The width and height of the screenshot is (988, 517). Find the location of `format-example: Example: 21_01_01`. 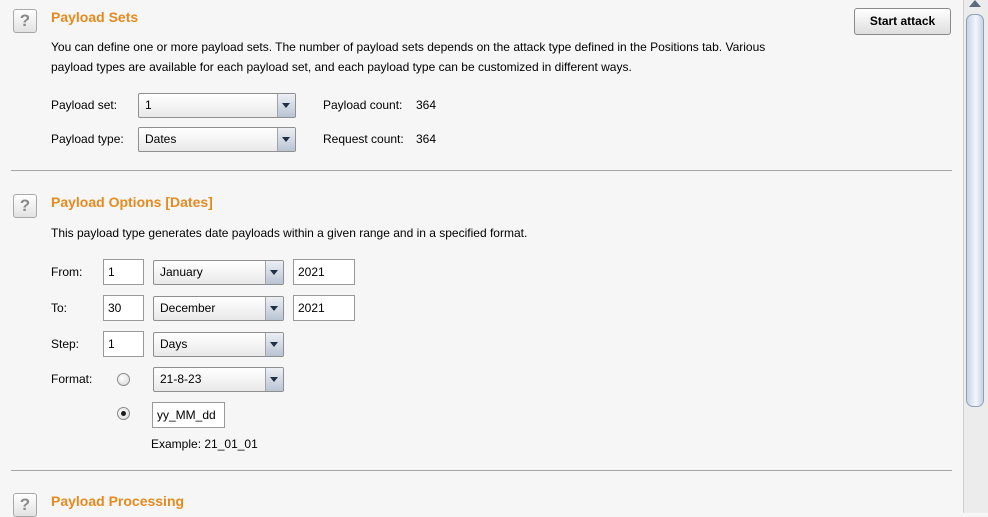

format-example: Example: 21_01_01 is located at coordinates (204, 444).